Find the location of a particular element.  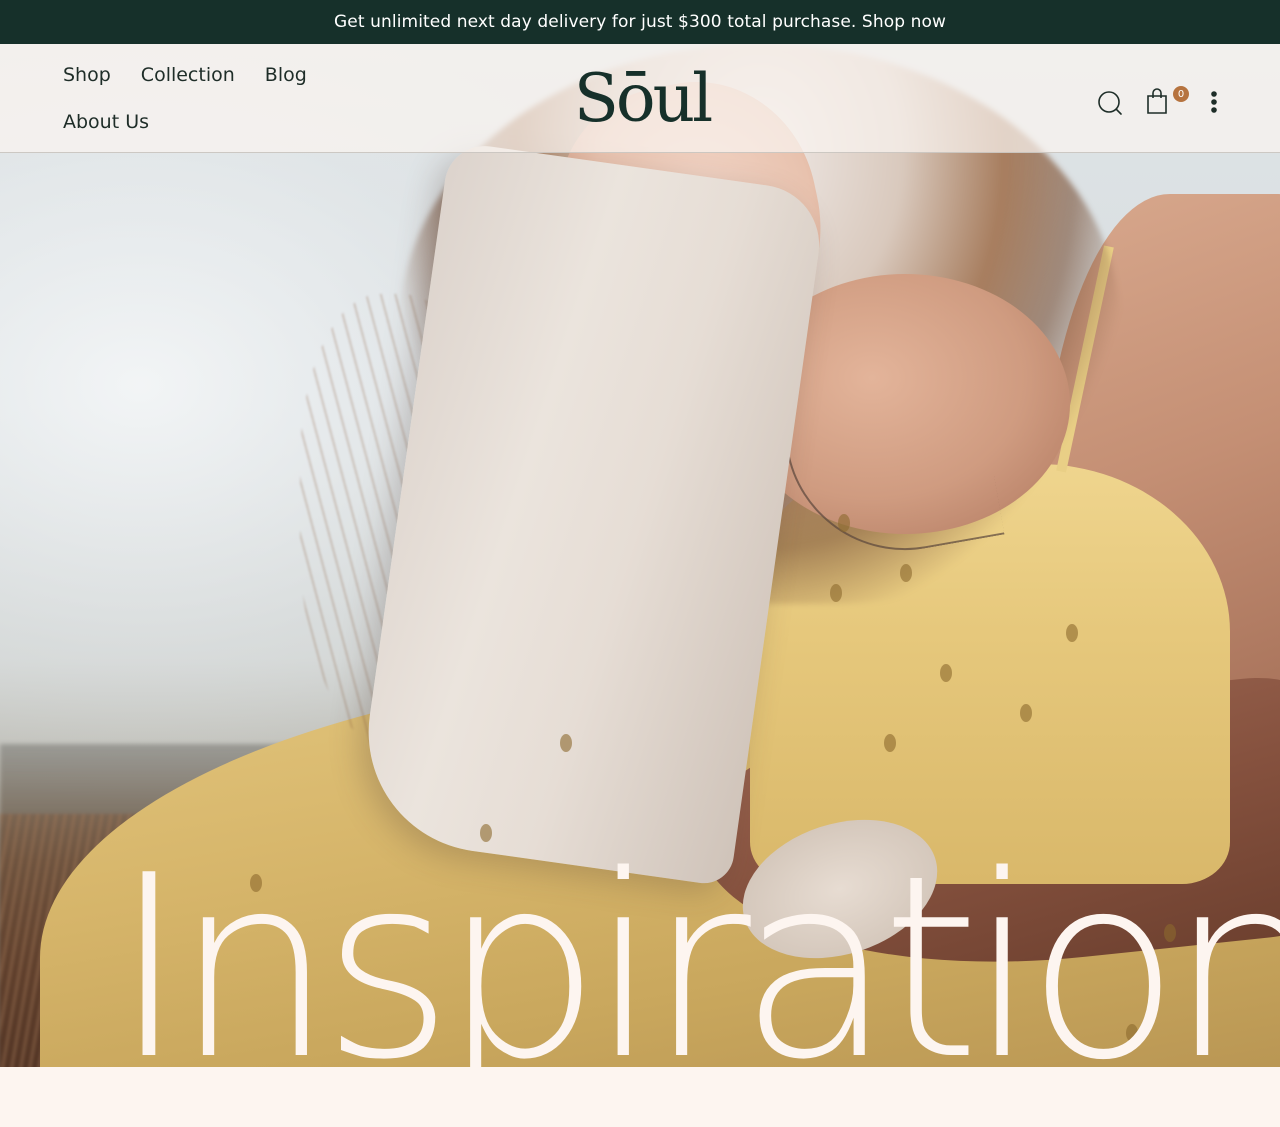

main-nav: Shop Collection Blog About Us is located at coordinates (213, 99).